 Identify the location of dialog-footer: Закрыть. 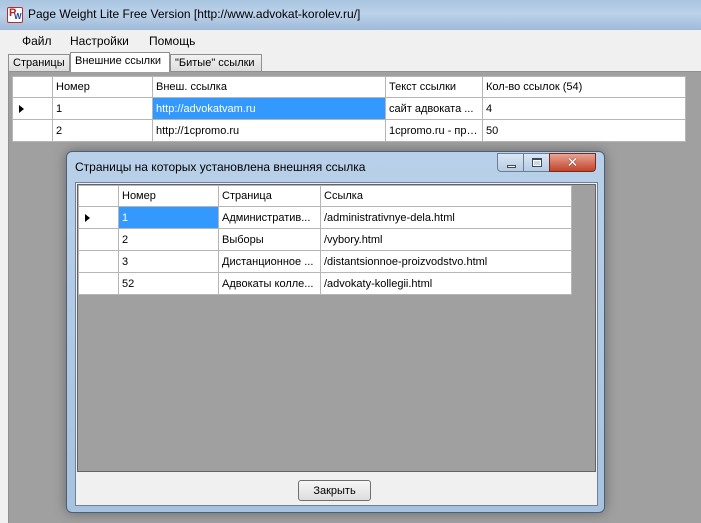
(336, 489).